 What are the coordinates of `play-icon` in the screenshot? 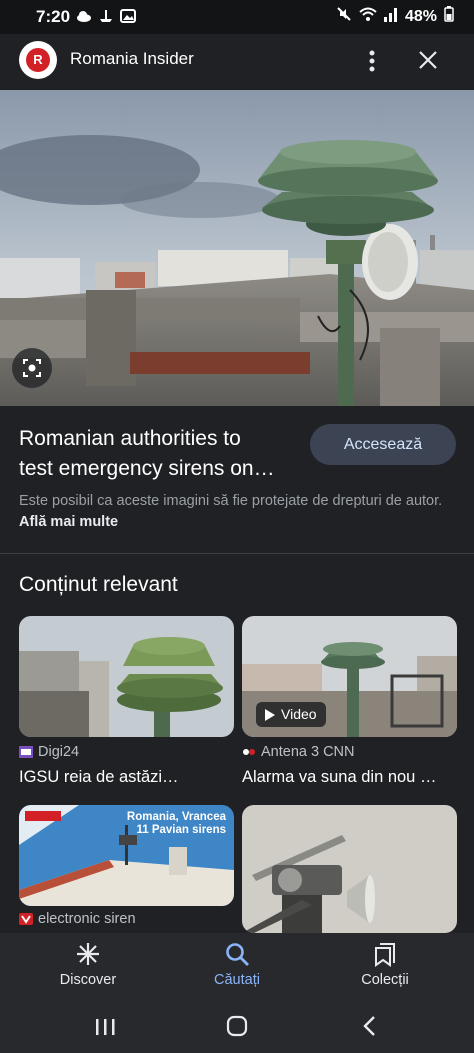 It's located at (270, 714).